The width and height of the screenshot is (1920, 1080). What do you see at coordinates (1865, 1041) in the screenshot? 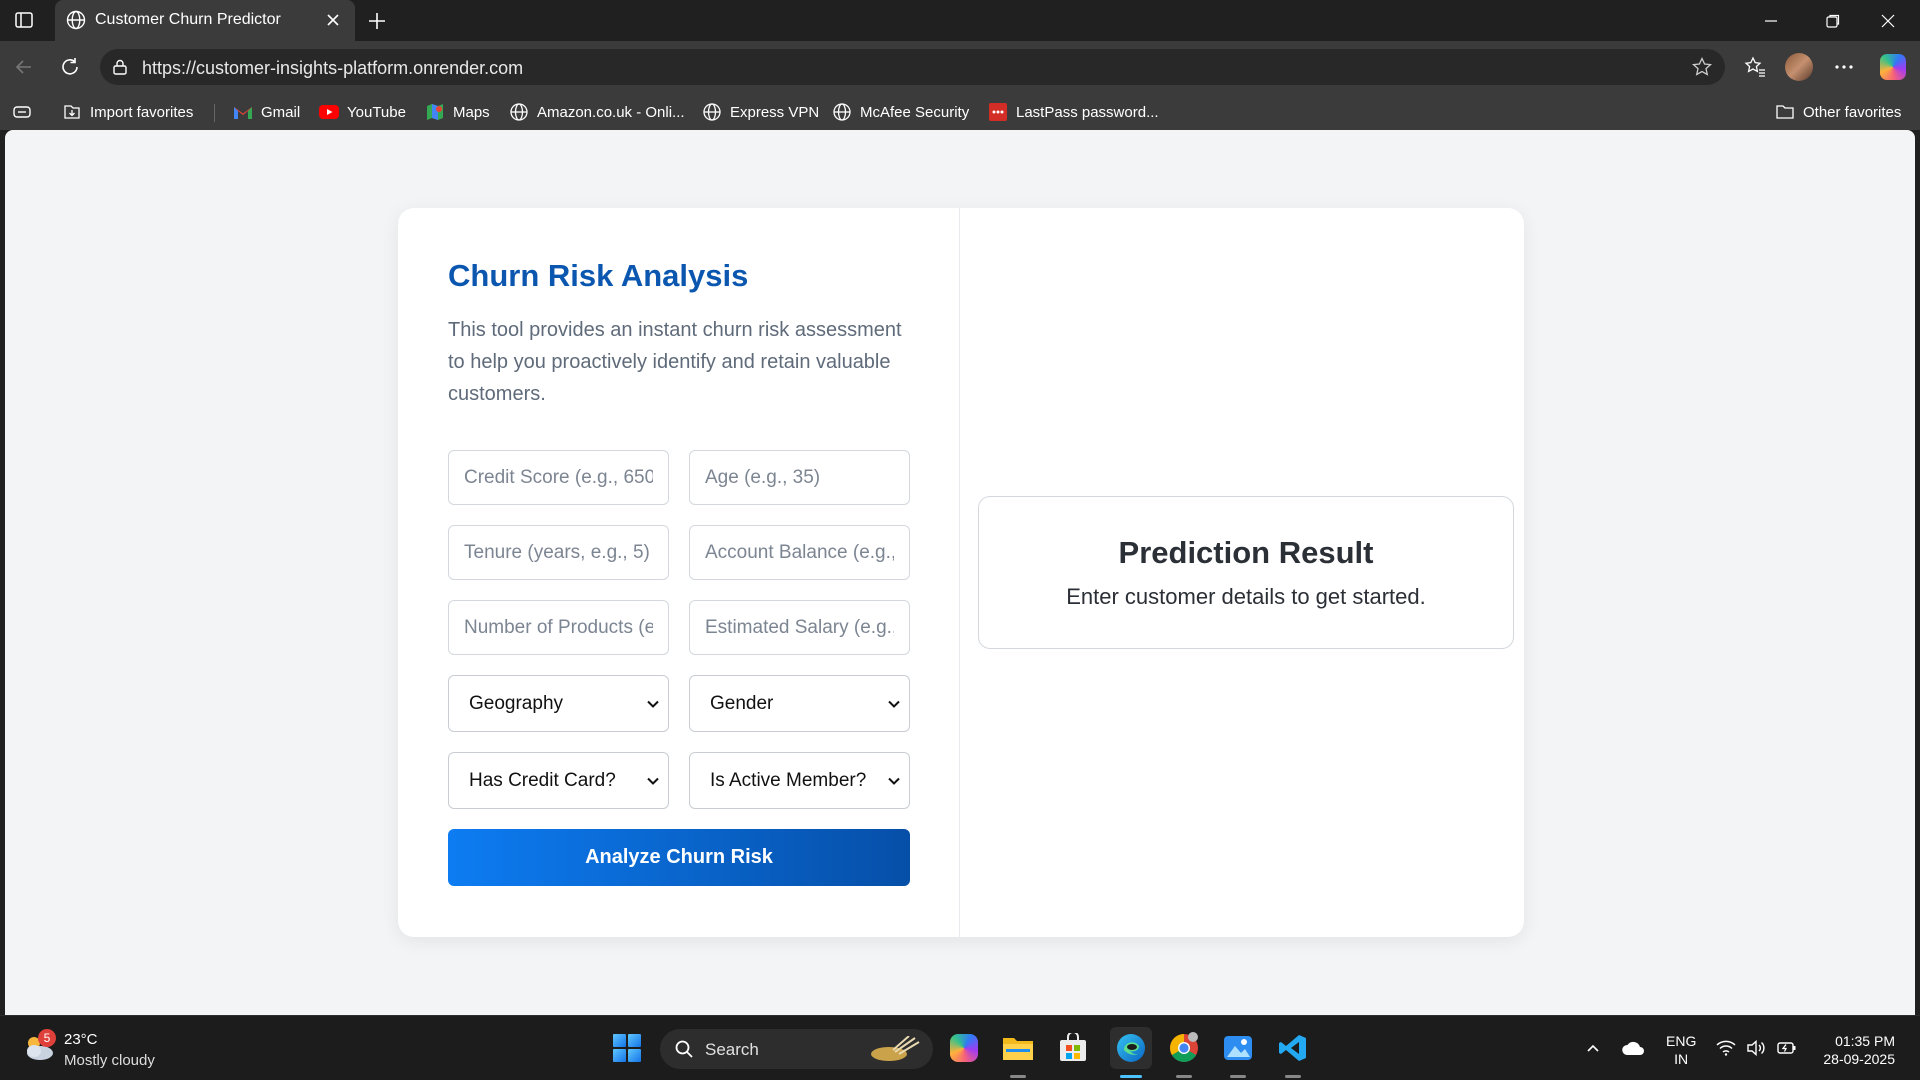
I see `clock-time: 01:35 PM` at bounding box center [1865, 1041].